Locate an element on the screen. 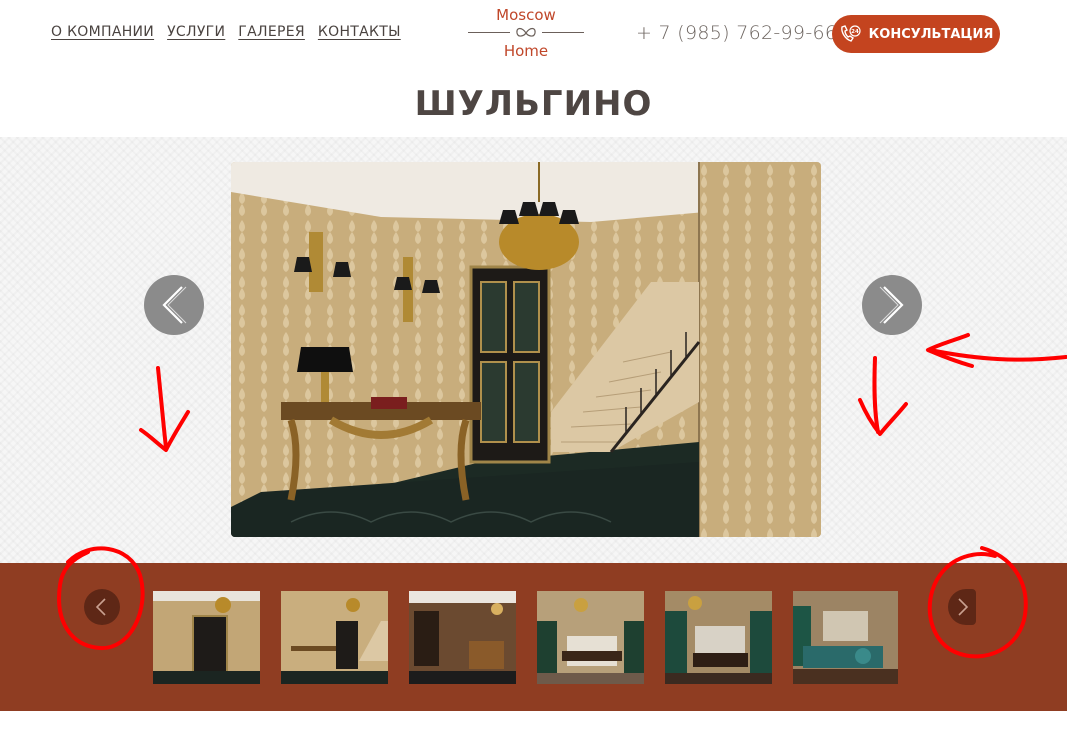 This screenshot has width=1067, height=748. slider-next-button is located at coordinates (892, 305).